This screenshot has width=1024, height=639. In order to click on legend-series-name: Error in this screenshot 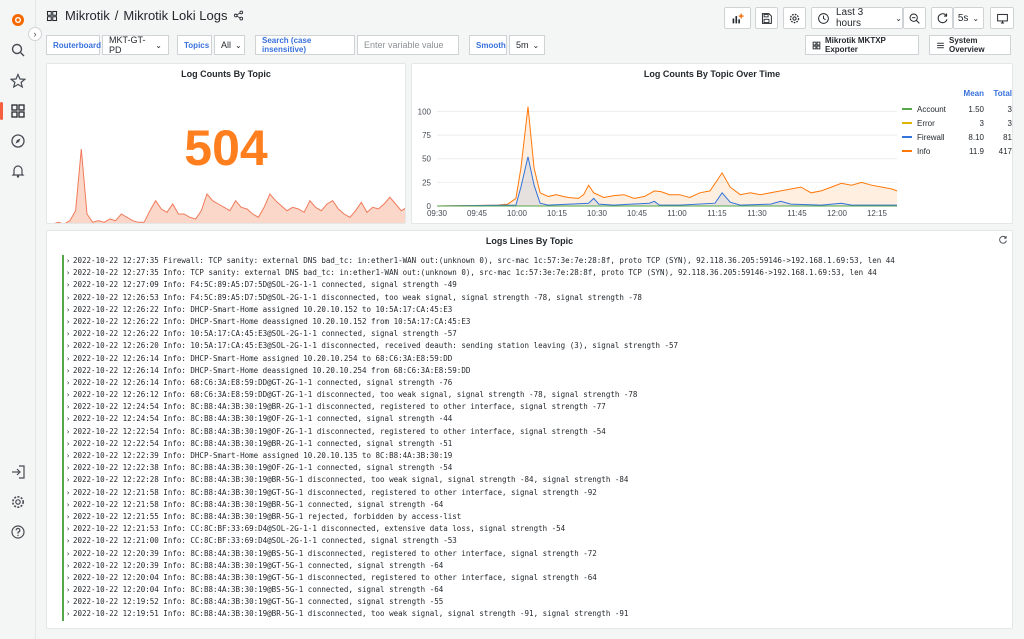, I will do `click(926, 123)`.